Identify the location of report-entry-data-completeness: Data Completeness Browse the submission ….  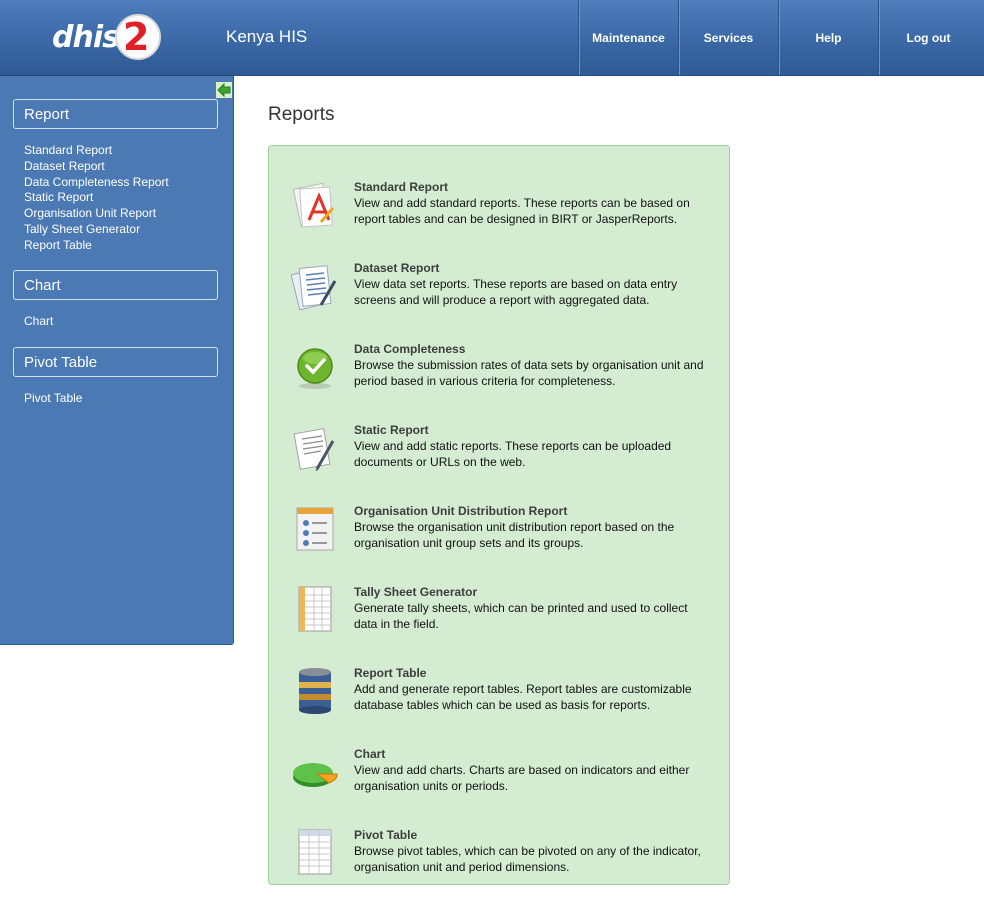
(504, 377).